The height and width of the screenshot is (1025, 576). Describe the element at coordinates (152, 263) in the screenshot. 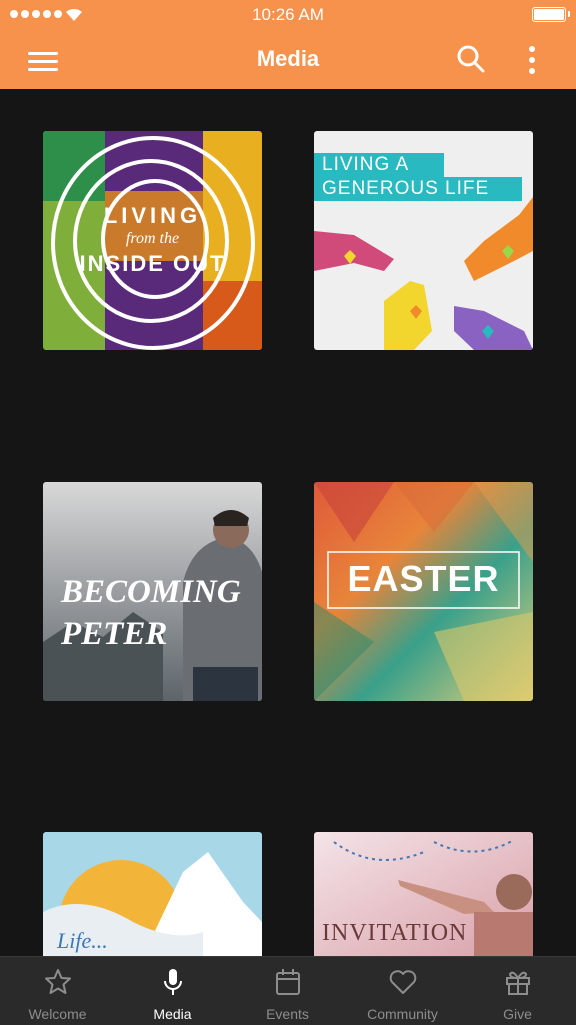

I see `series-title-line3: INSIDE OUT` at that location.